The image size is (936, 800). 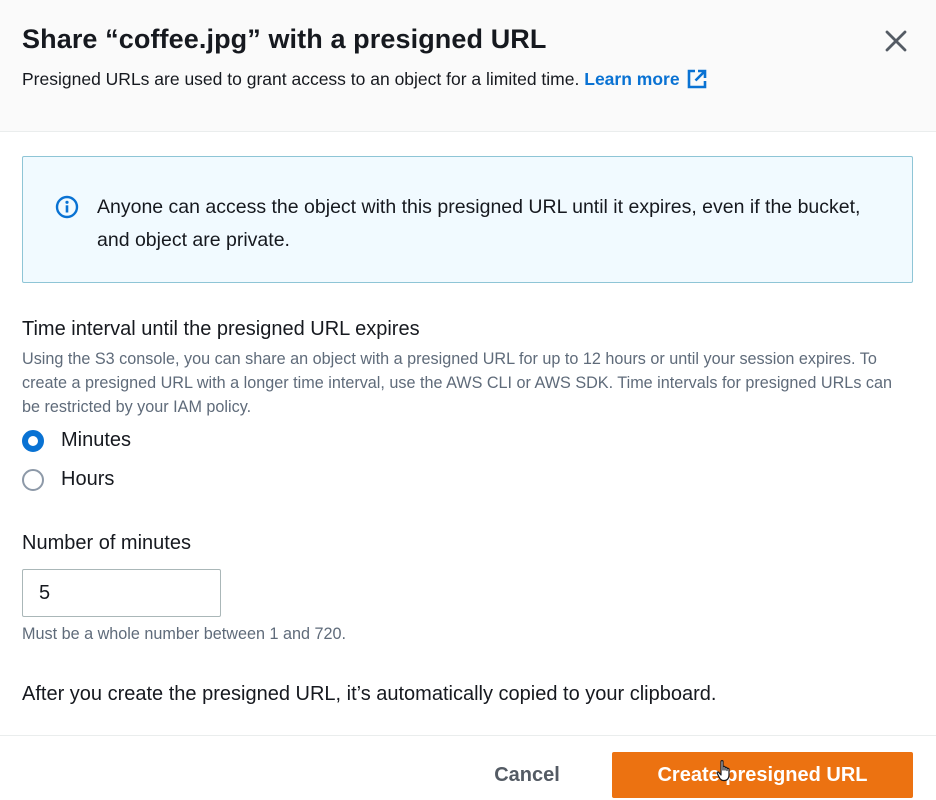 I want to click on minutes-input, so click(x=121, y=593).